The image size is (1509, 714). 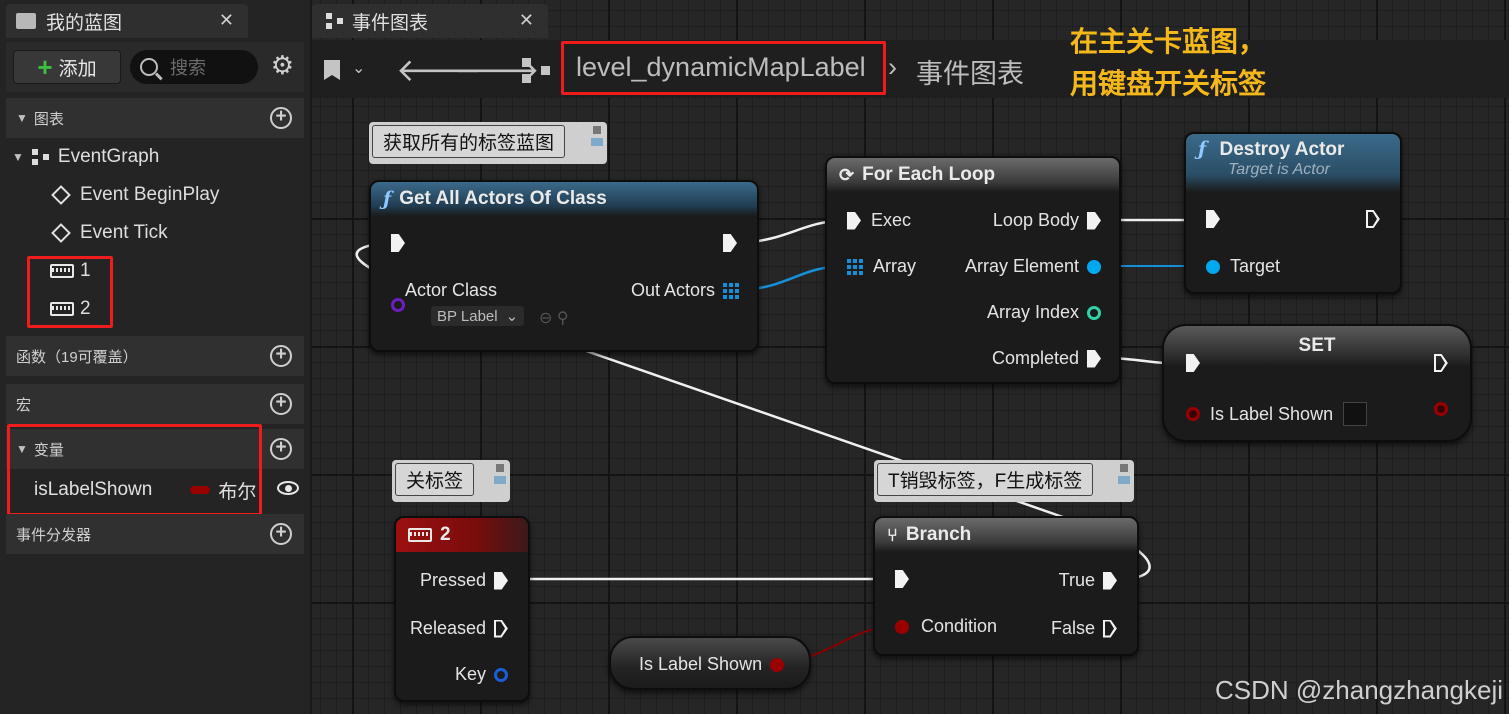 What do you see at coordinates (1243, 266) in the screenshot?
I see `target-pin: Target` at bounding box center [1243, 266].